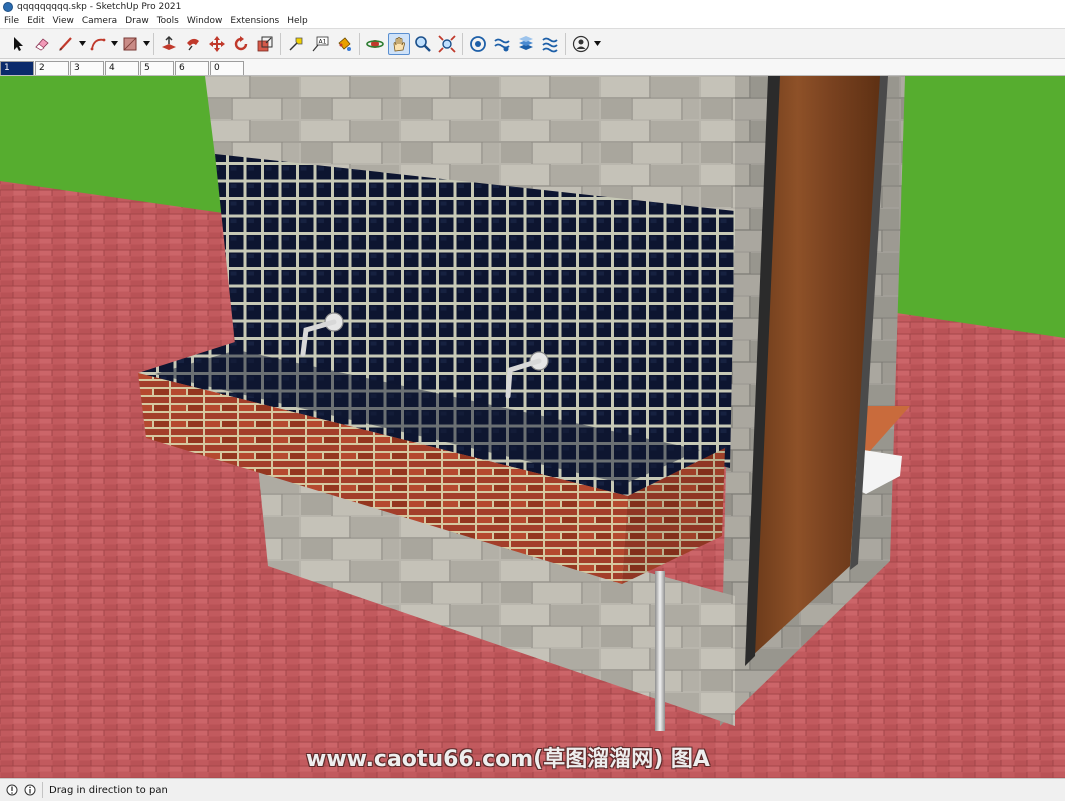  Describe the element at coordinates (532, 7) in the screenshot. I see `title-bar: qqqqqqqqq.skp - SketchUp Pro 2021` at that location.